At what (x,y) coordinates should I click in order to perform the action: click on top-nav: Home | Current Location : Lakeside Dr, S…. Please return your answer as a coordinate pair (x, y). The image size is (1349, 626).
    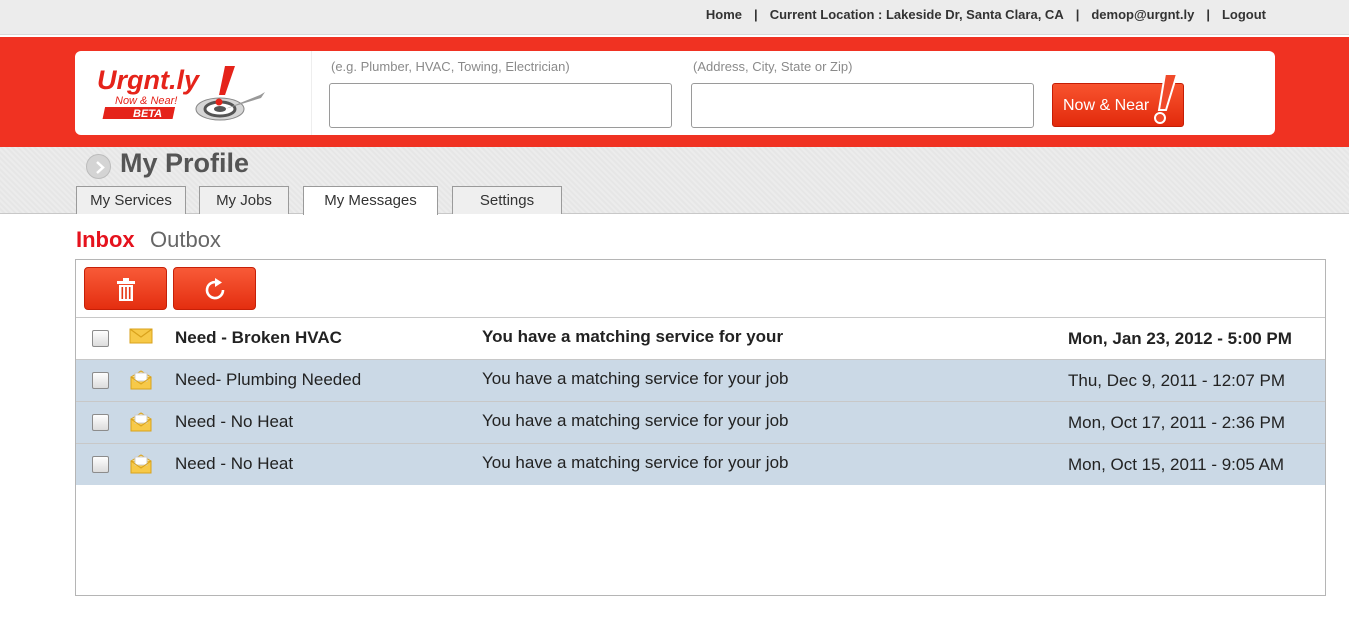
    Looking at the image, I should click on (986, 14).